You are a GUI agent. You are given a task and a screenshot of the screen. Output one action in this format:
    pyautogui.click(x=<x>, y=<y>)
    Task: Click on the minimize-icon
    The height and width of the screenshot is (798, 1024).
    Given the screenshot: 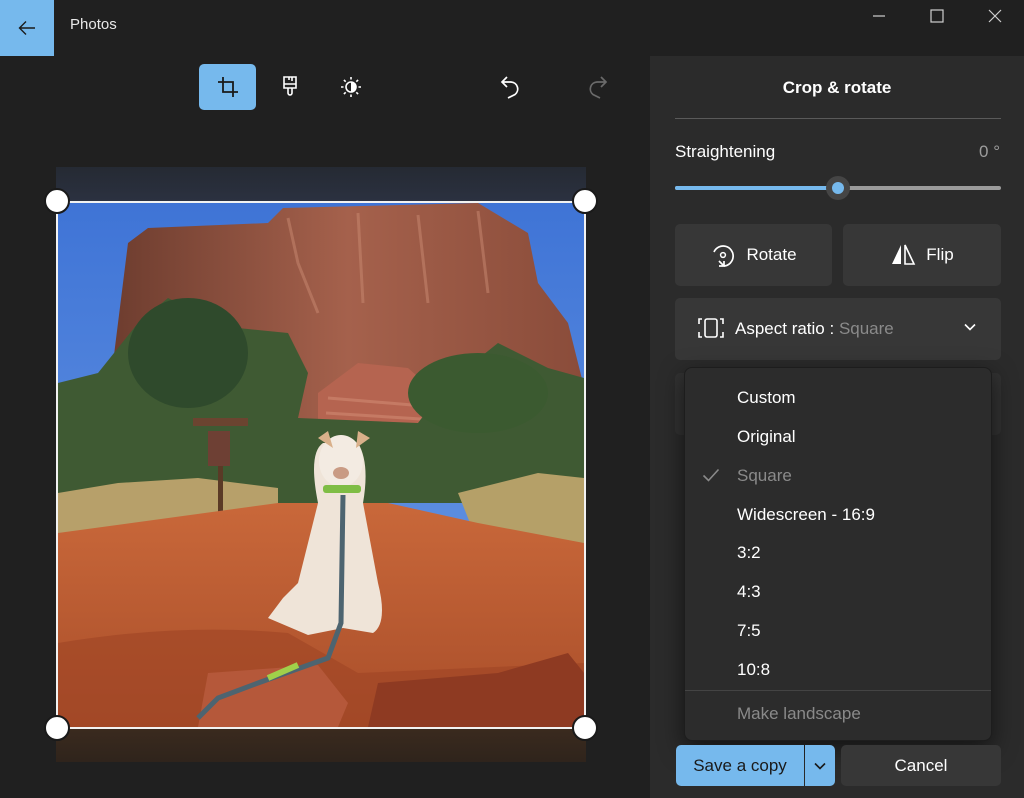 What is the action you would take?
    pyautogui.click(x=879, y=16)
    